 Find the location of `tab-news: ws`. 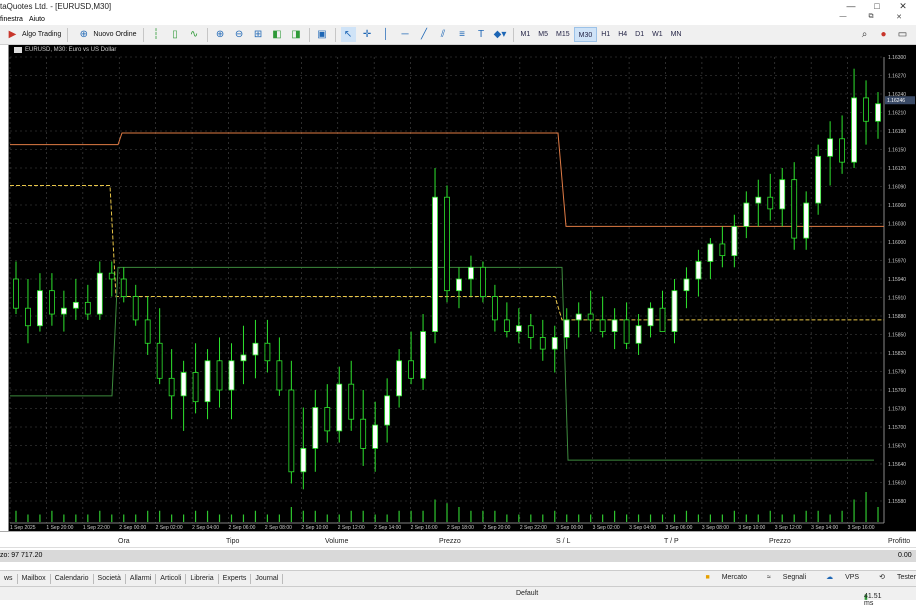

tab-news: ws is located at coordinates (9, 579).